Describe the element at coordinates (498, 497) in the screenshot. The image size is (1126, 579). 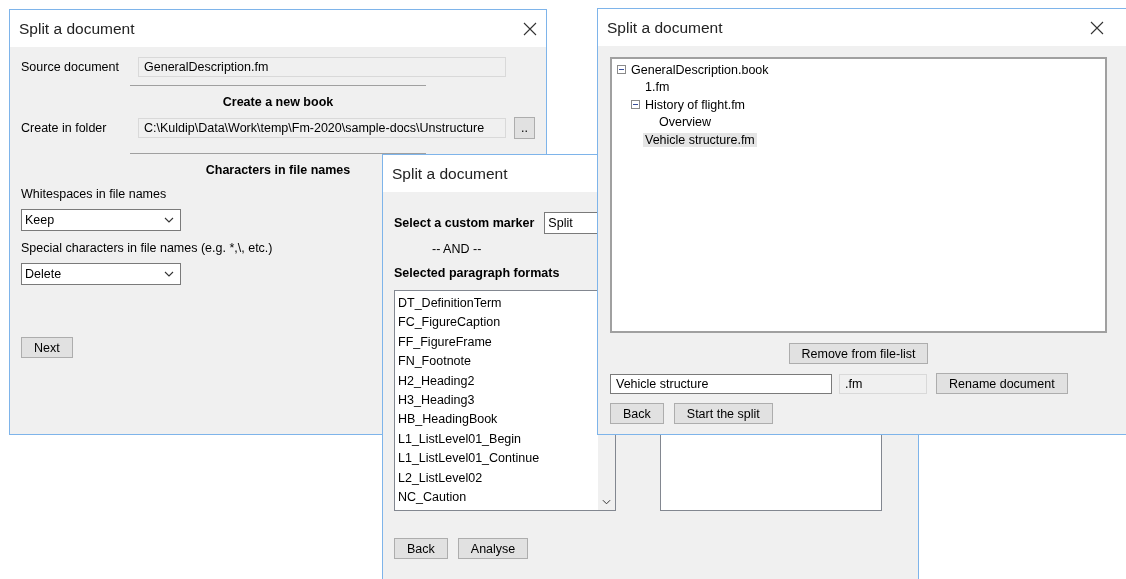
I see `list-item: NC_Caution` at that location.